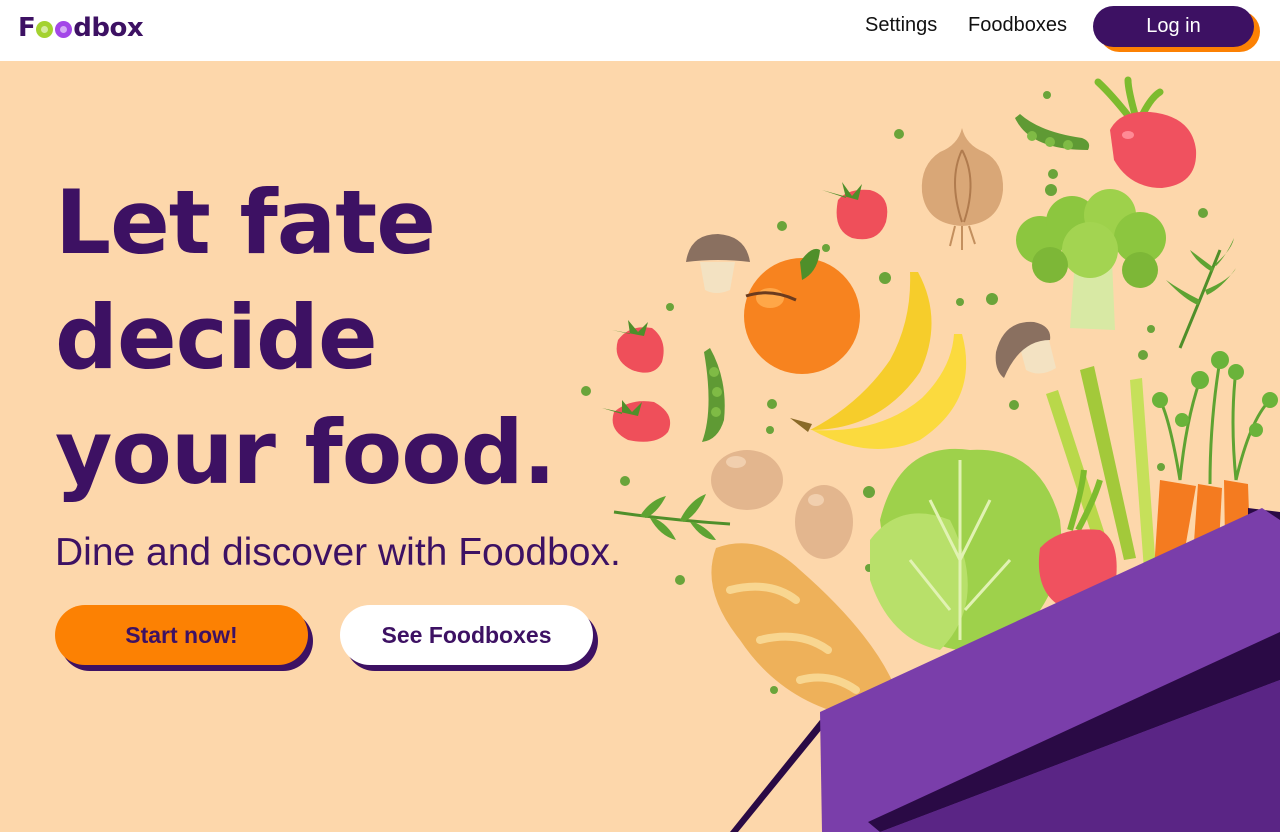 The image size is (1280, 832). Describe the element at coordinates (782, 504) in the screenshot. I see `egg-icon` at that location.